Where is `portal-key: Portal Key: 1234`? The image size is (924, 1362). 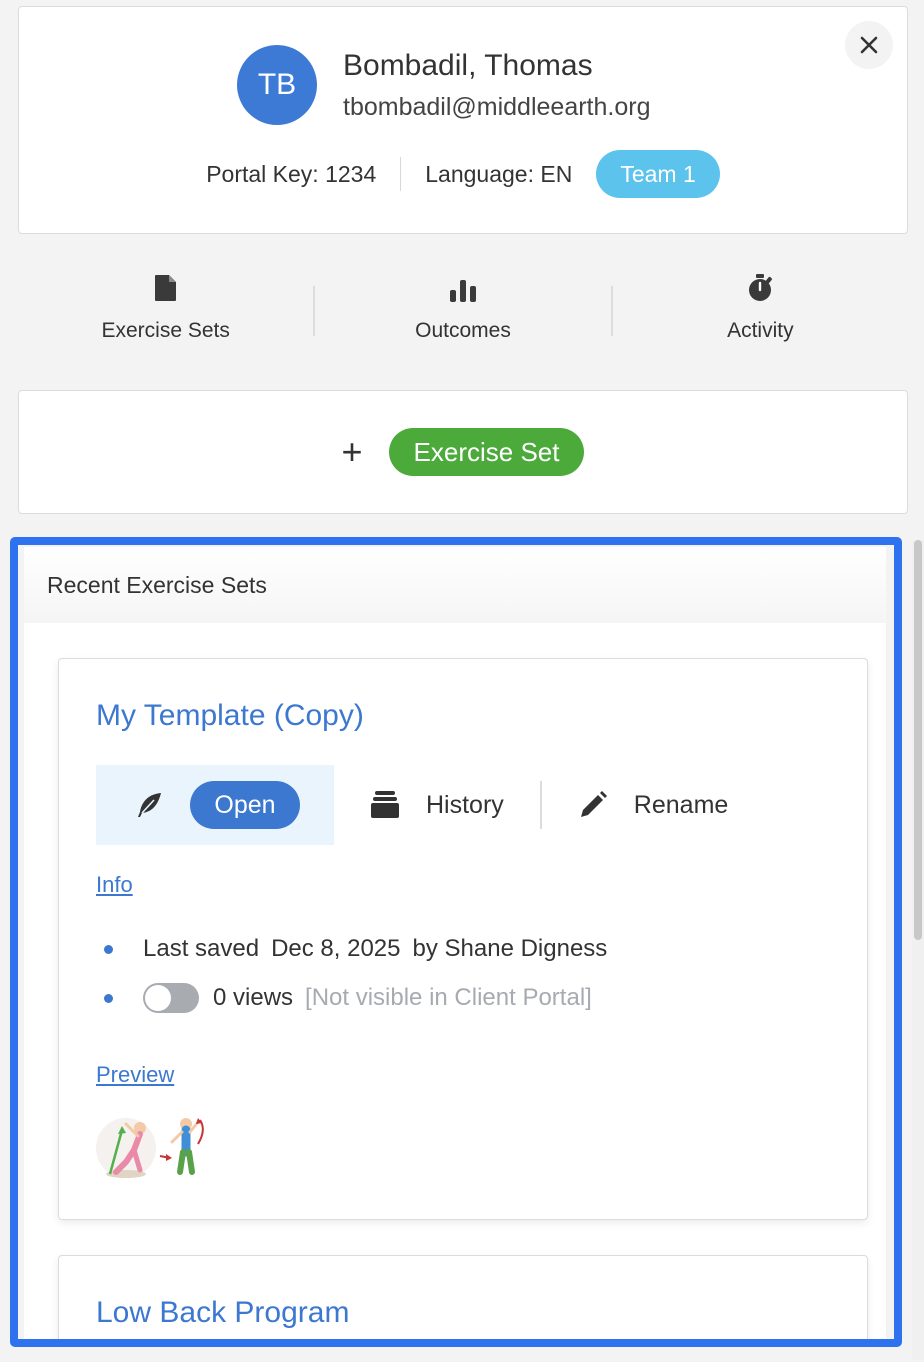 portal-key: Portal Key: 1234 is located at coordinates (291, 173).